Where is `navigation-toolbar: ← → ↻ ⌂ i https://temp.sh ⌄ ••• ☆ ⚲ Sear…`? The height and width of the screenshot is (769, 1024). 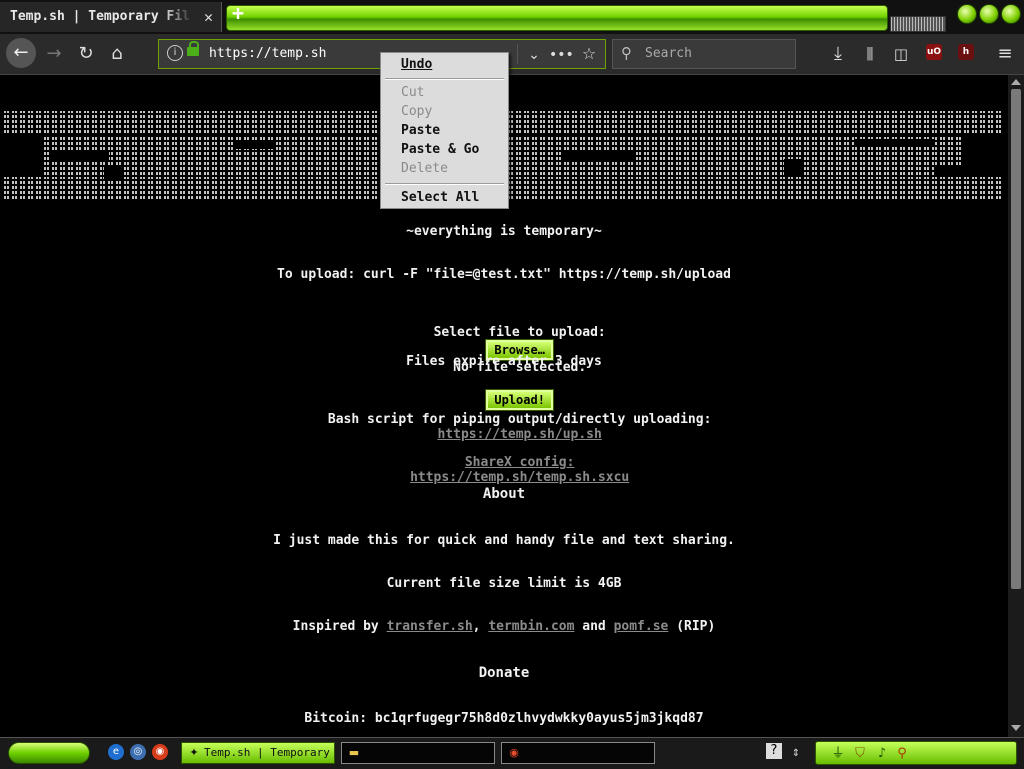
navigation-toolbar: ← → ↻ ⌂ i https://temp.sh ⌄ ••• ☆ ⚲ Sear… is located at coordinates (512, 54).